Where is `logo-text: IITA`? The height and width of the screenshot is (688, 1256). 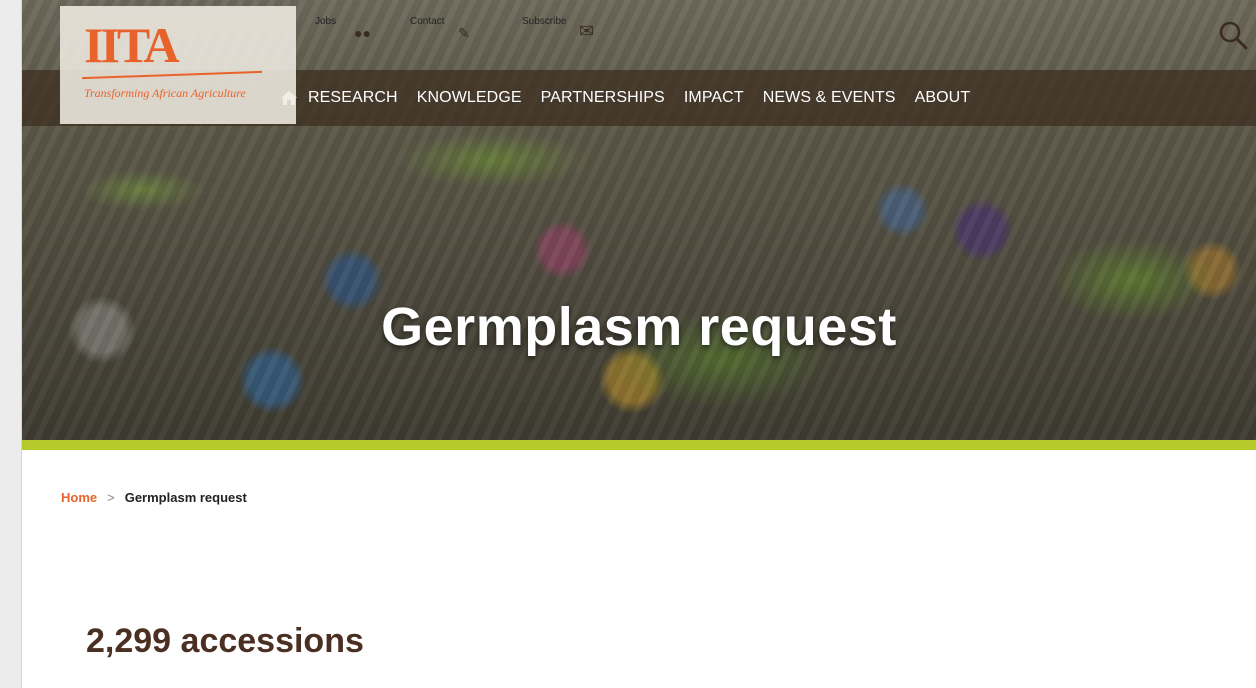
logo-text: IITA is located at coordinates (132, 45).